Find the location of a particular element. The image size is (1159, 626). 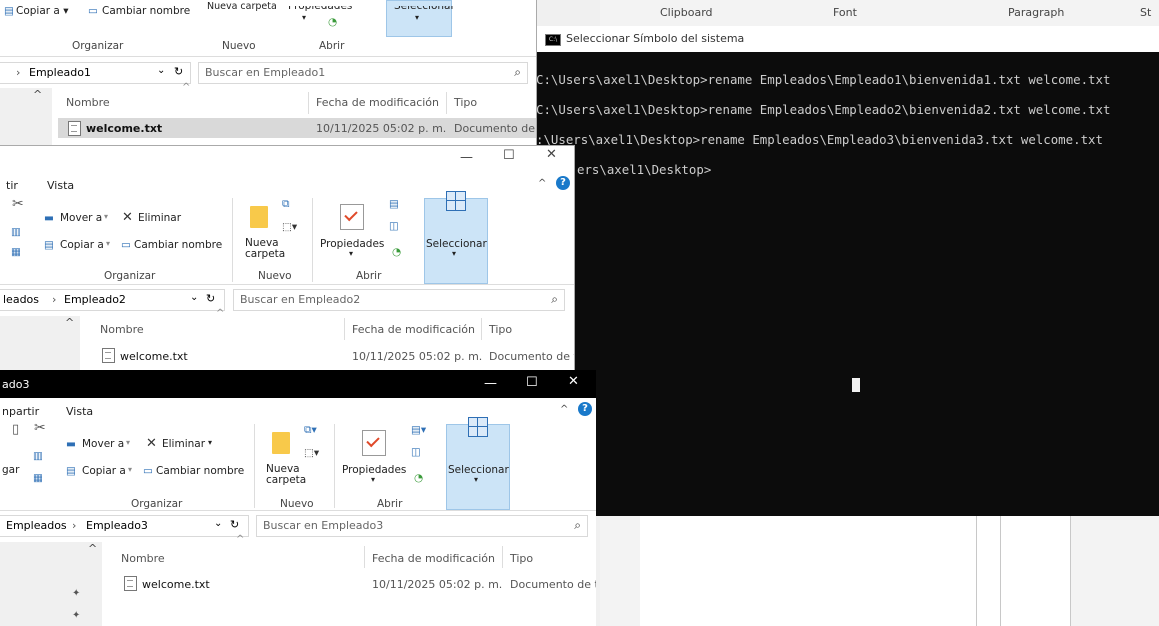

paste-icon: ▯ is located at coordinates (15, 429).